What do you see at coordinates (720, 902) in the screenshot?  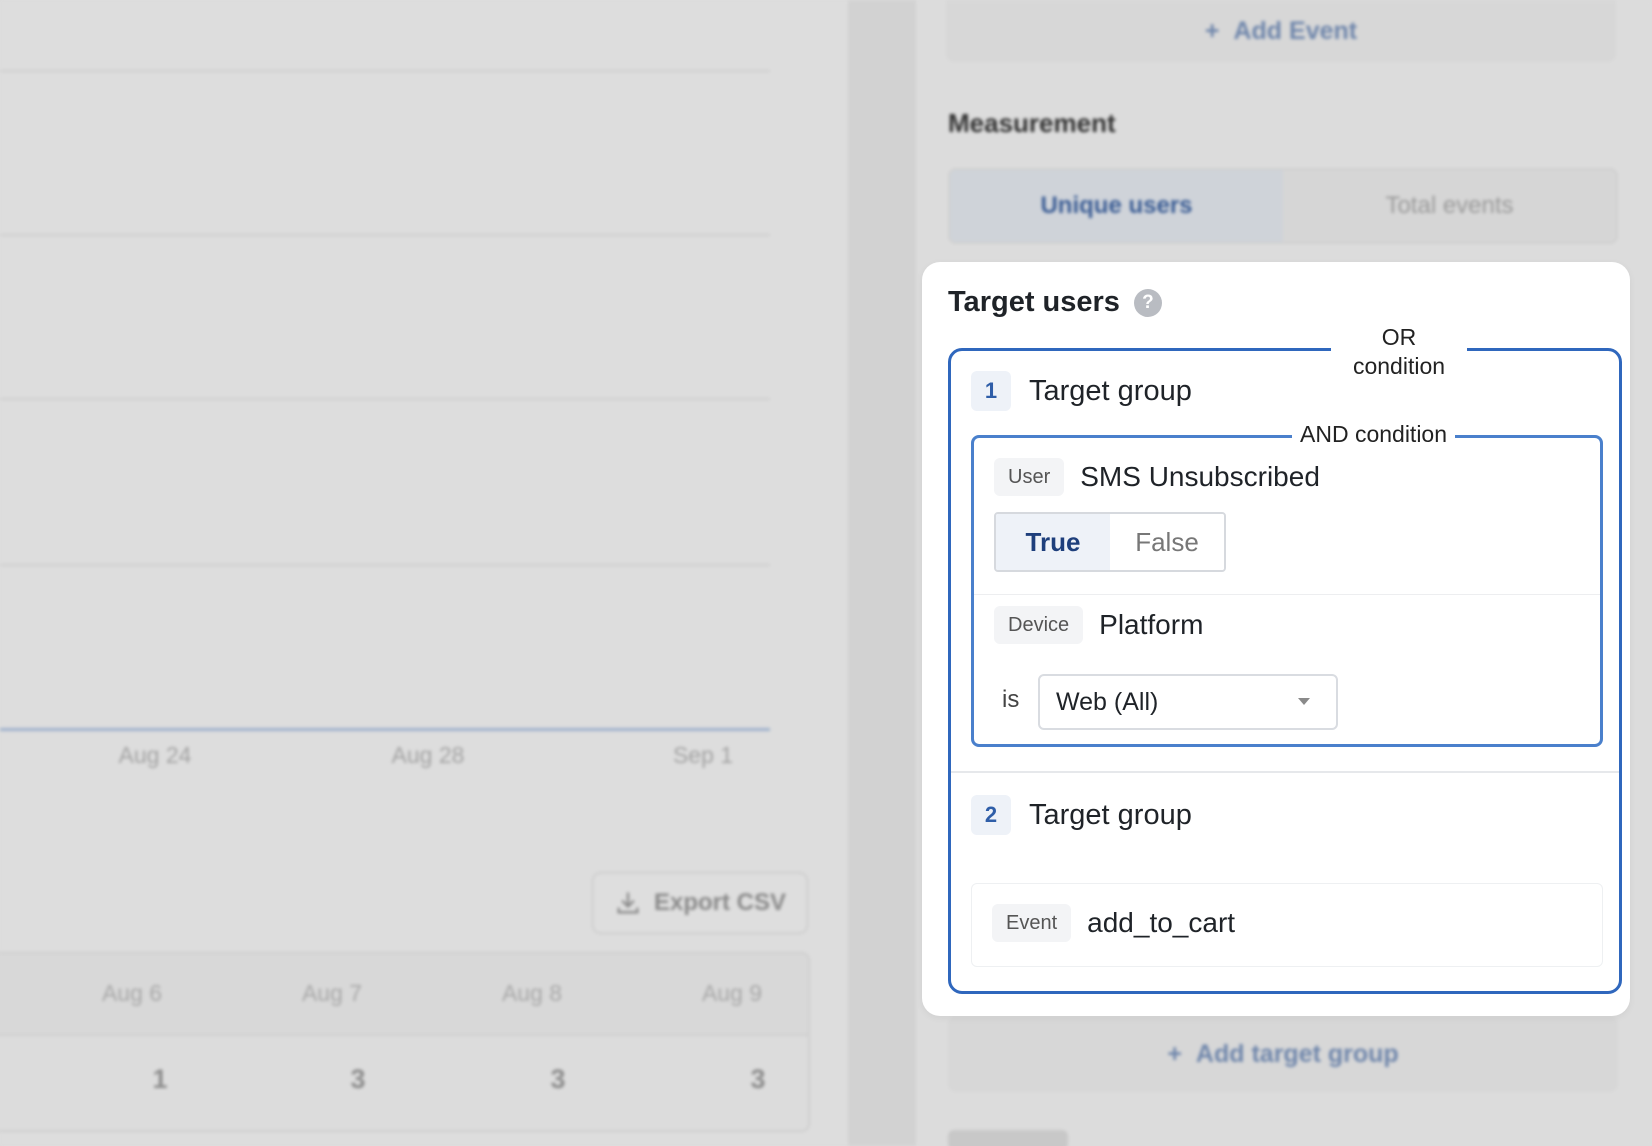 I see `export-csv-label: Export CSV` at bounding box center [720, 902].